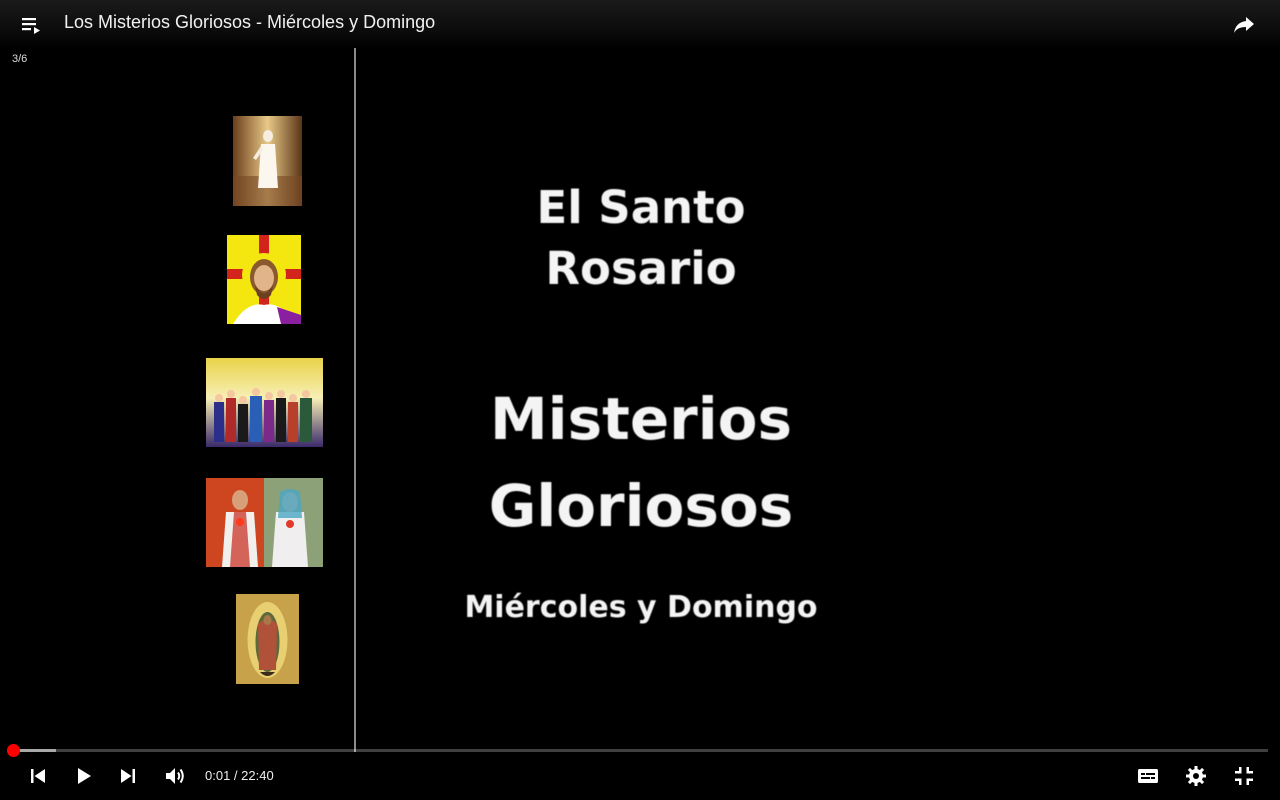  What do you see at coordinates (264, 402) in the screenshot?
I see `pentecost-image` at bounding box center [264, 402].